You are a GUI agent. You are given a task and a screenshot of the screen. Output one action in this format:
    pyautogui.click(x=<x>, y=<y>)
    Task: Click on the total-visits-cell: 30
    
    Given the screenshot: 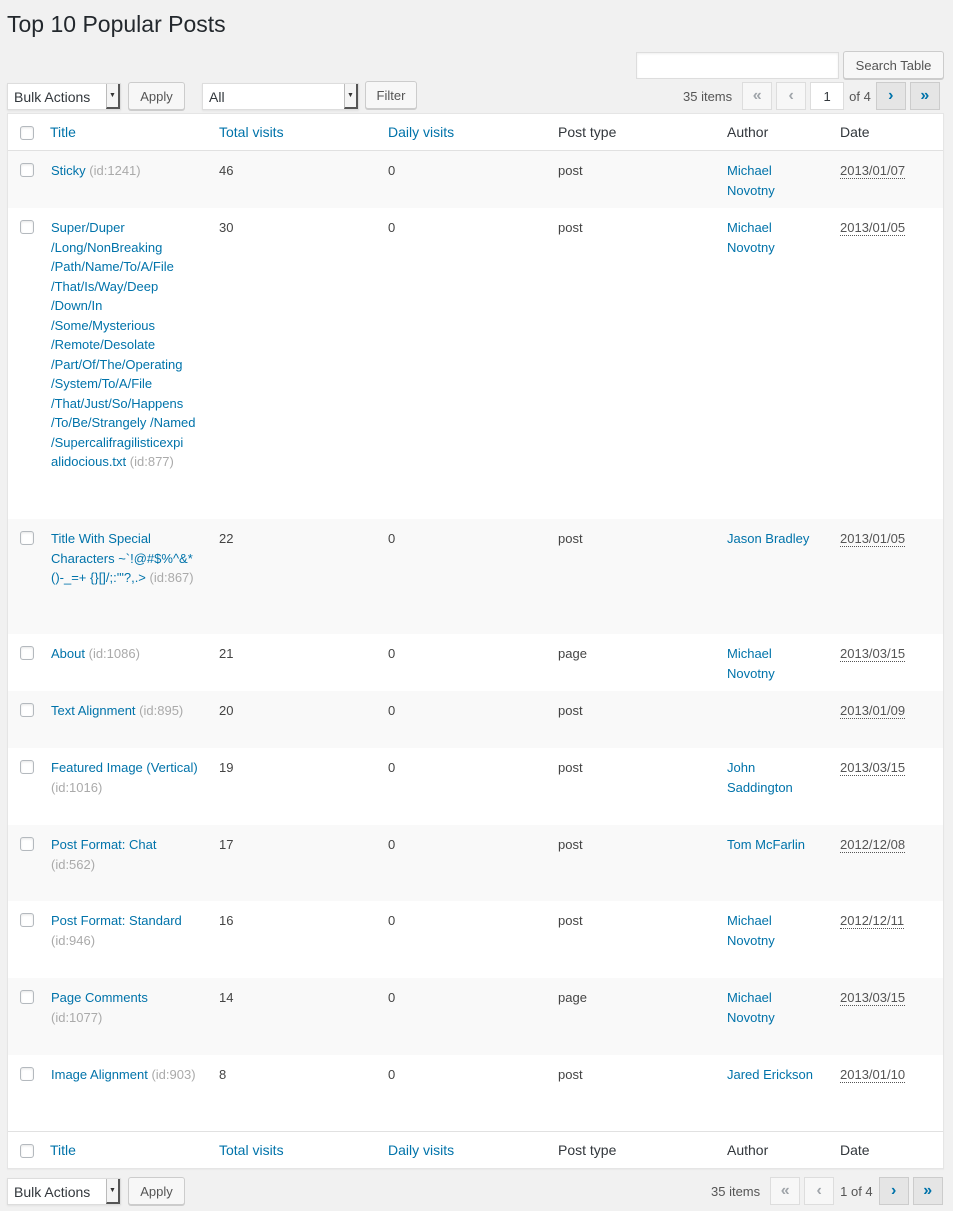 What is the action you would take?
    pyautogui.click(x=226, y=227)
    